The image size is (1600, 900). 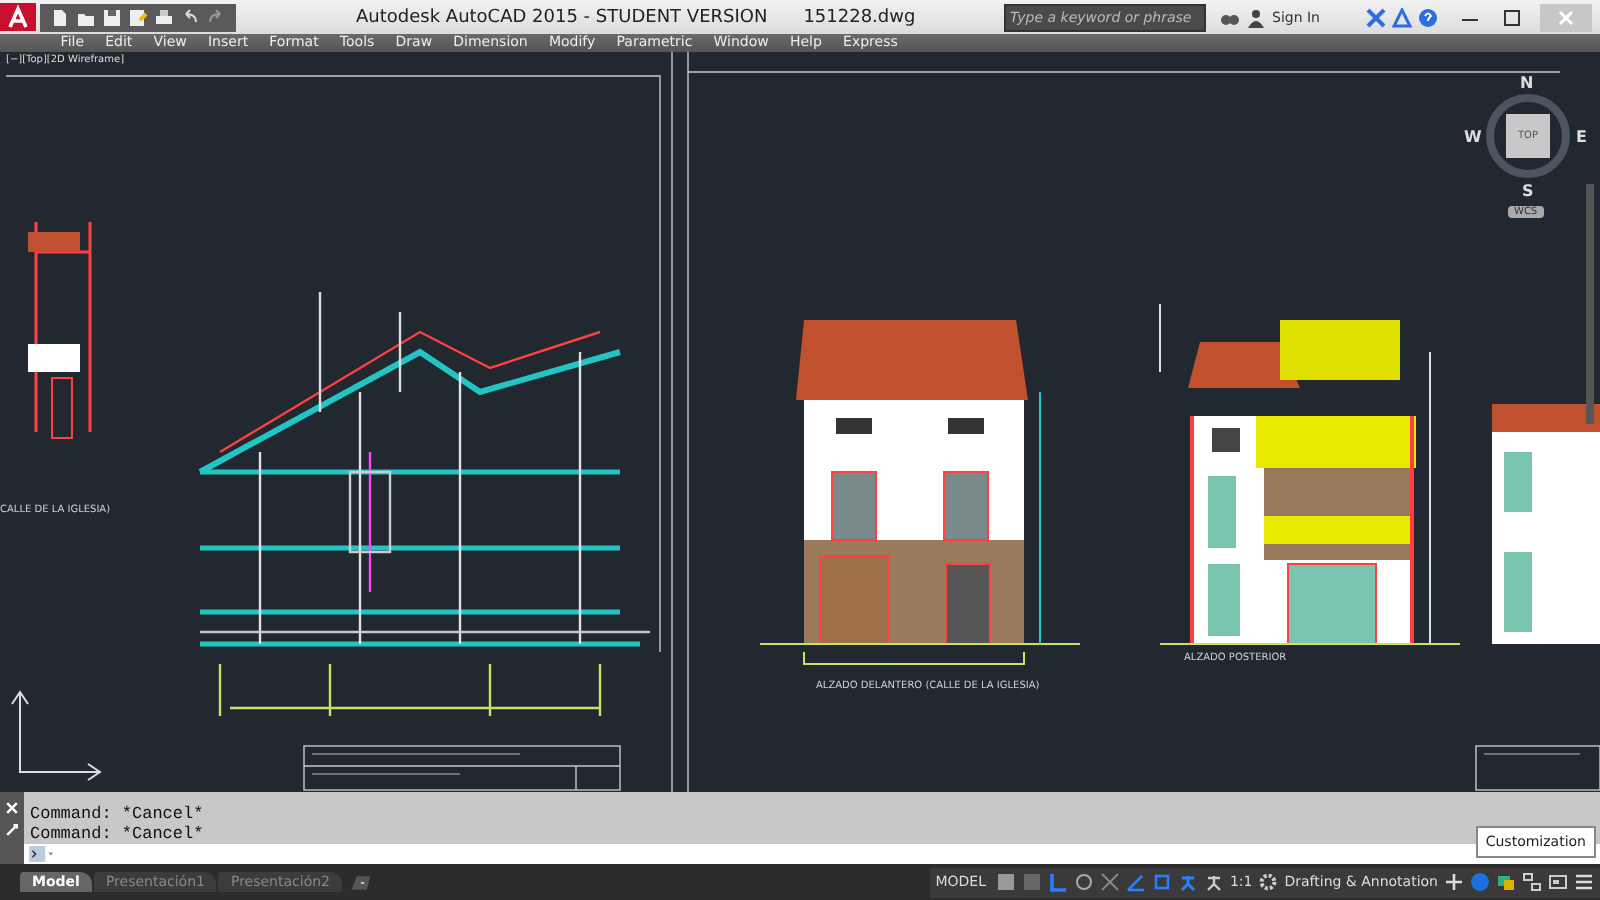 What do you see at coordinates (1558, 882) in the screenshot?
I see `window-icon` at bounding box center [1558, 882].